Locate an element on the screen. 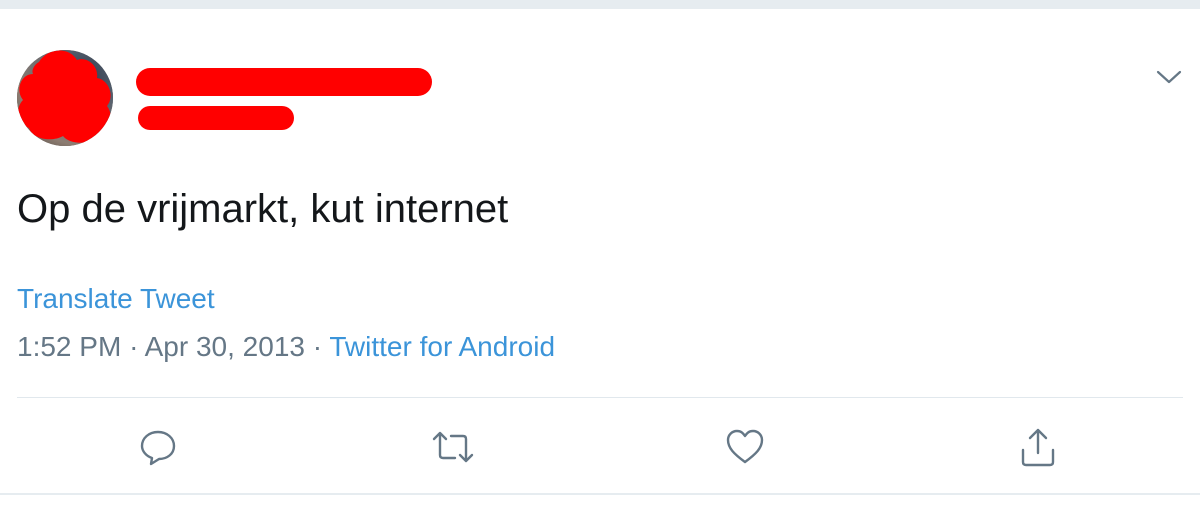 This screenshot has height=519, width=1200. display-name-redaction is located at coordinates (284, 82).